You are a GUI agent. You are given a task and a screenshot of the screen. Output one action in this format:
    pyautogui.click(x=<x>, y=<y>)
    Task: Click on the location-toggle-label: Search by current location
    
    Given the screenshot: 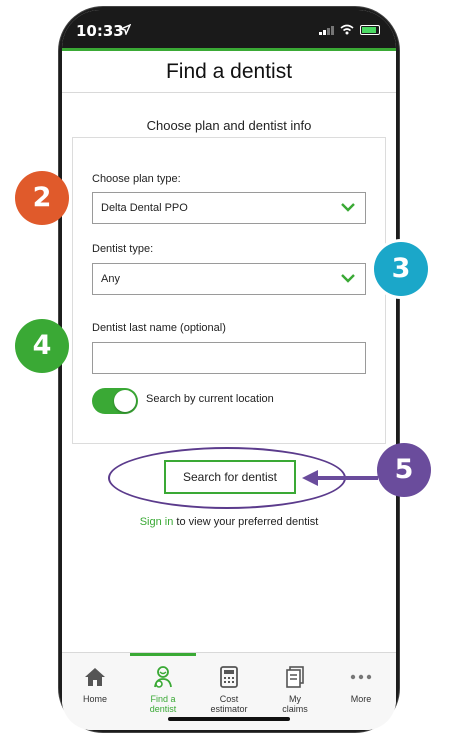 What is the action you would take?
    pyautogui.click(x=210, y=399)
    